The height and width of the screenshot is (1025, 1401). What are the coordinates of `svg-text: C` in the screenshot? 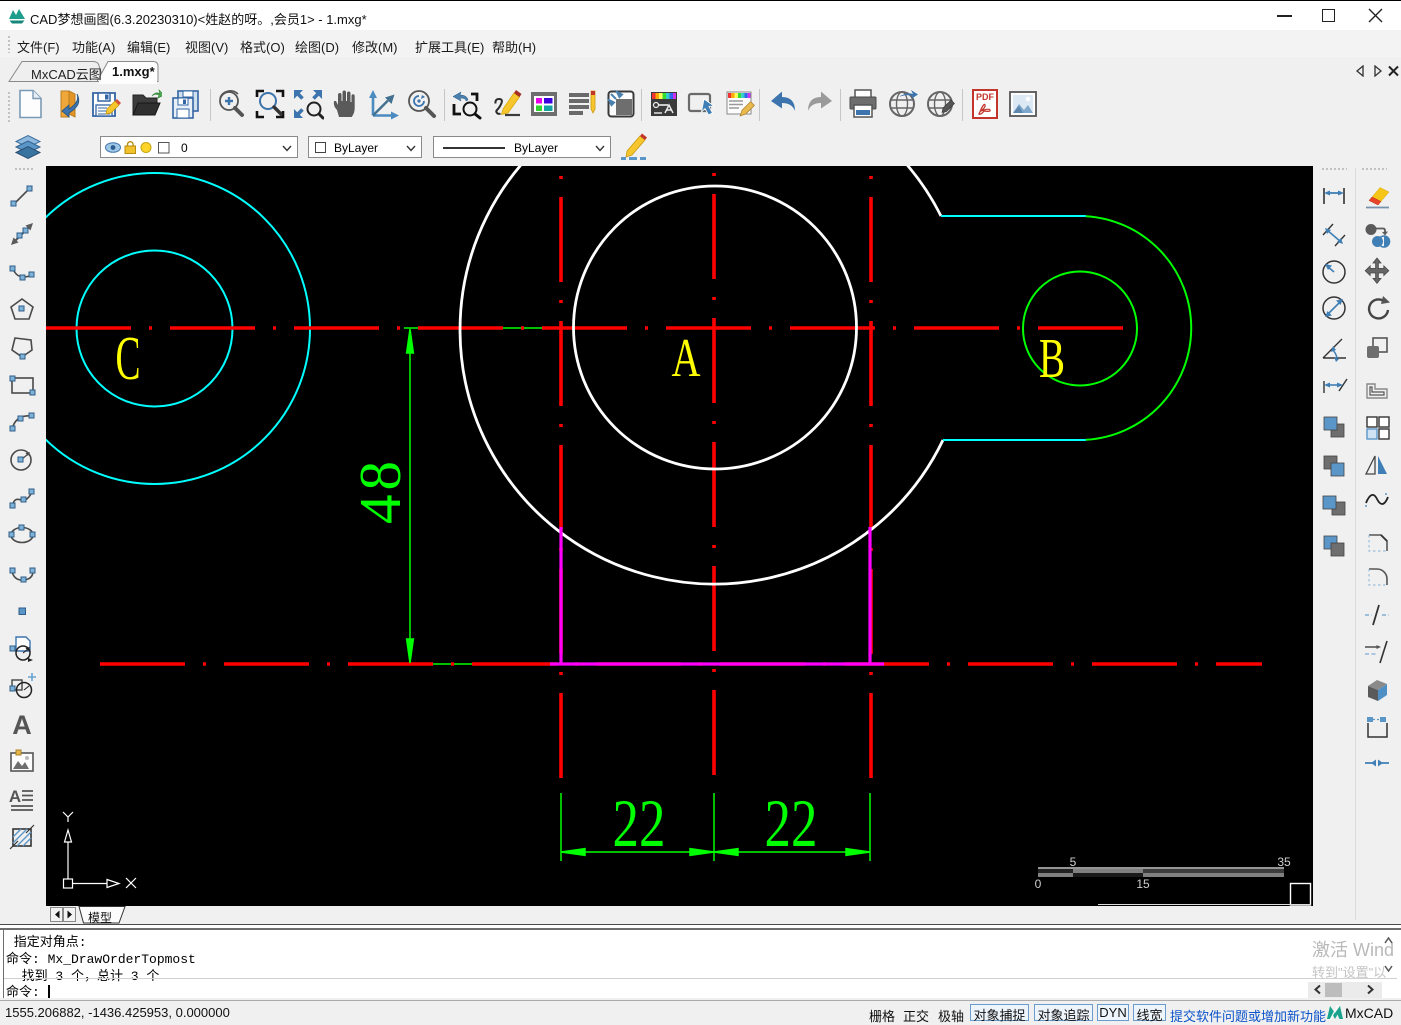 It's located at (128, 359).